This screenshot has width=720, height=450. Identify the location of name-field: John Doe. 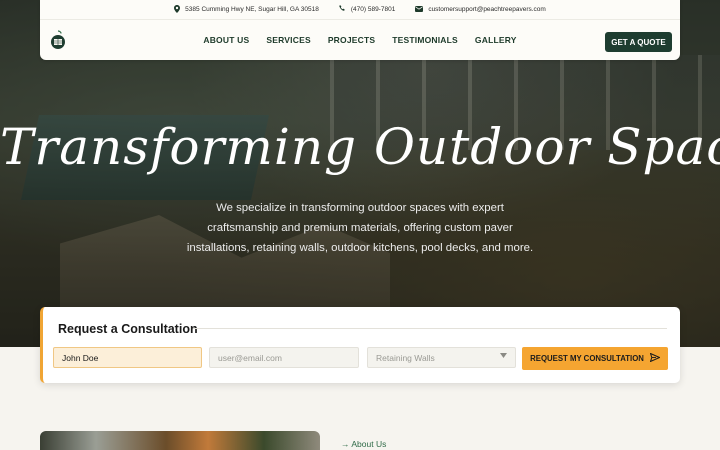
(127, 357).